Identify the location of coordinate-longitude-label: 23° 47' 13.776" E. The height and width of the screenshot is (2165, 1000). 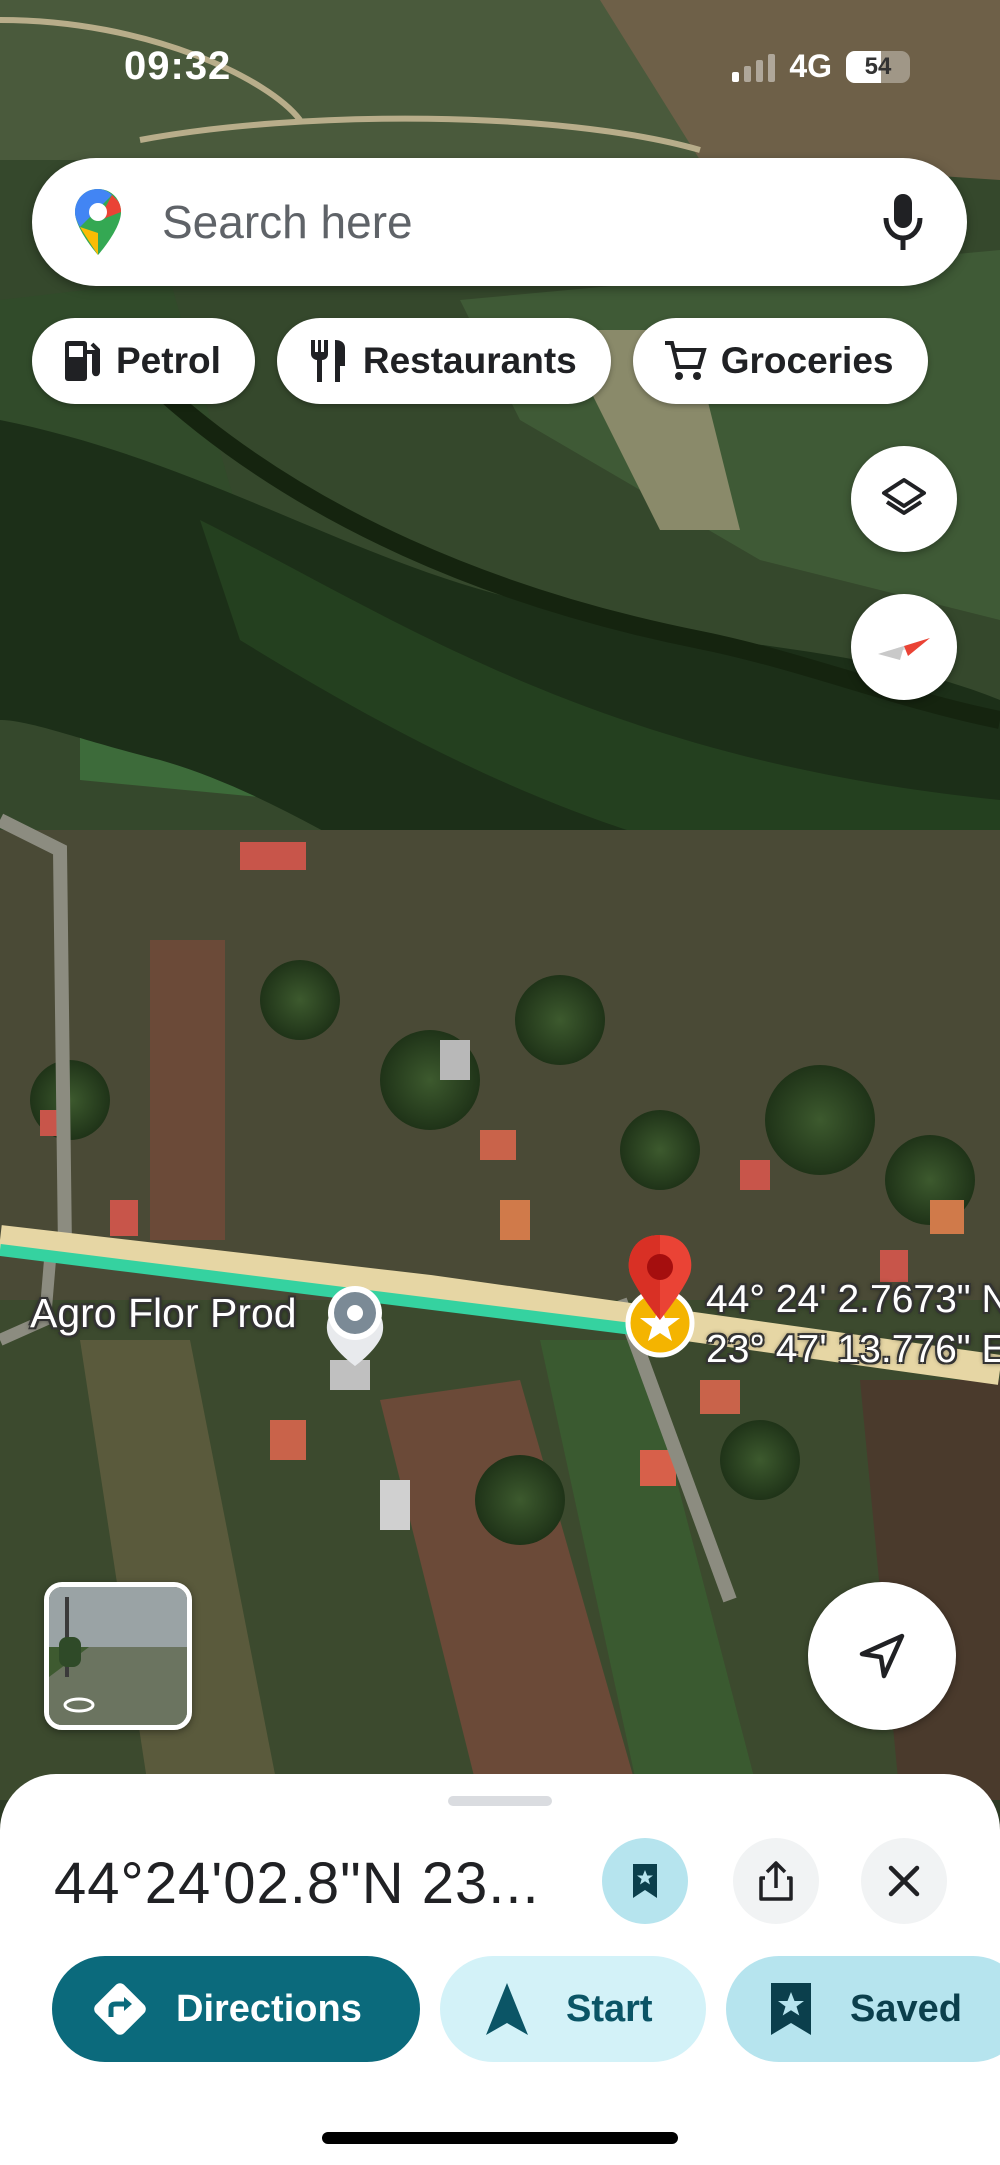
(853, 1349).